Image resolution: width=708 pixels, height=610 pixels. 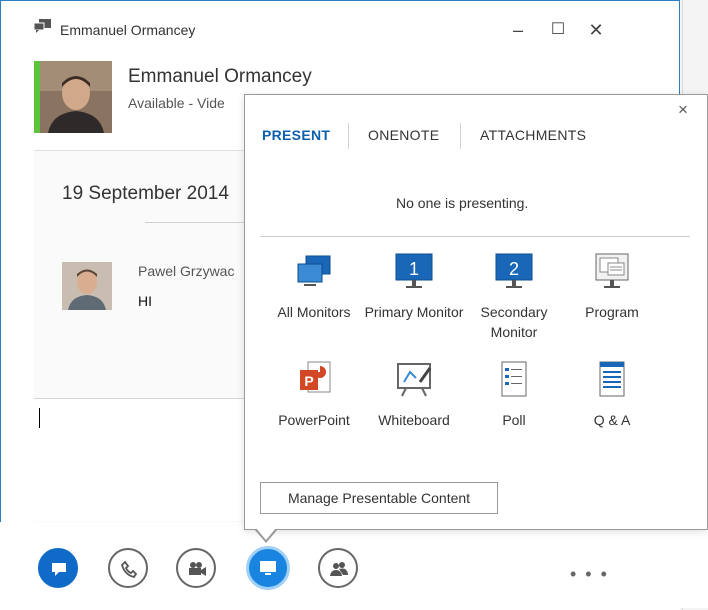 What do you see at coordinates (296, 135) in the screenshot?
I see `tab-present: PRESENT` at bounding box center [296, 135].